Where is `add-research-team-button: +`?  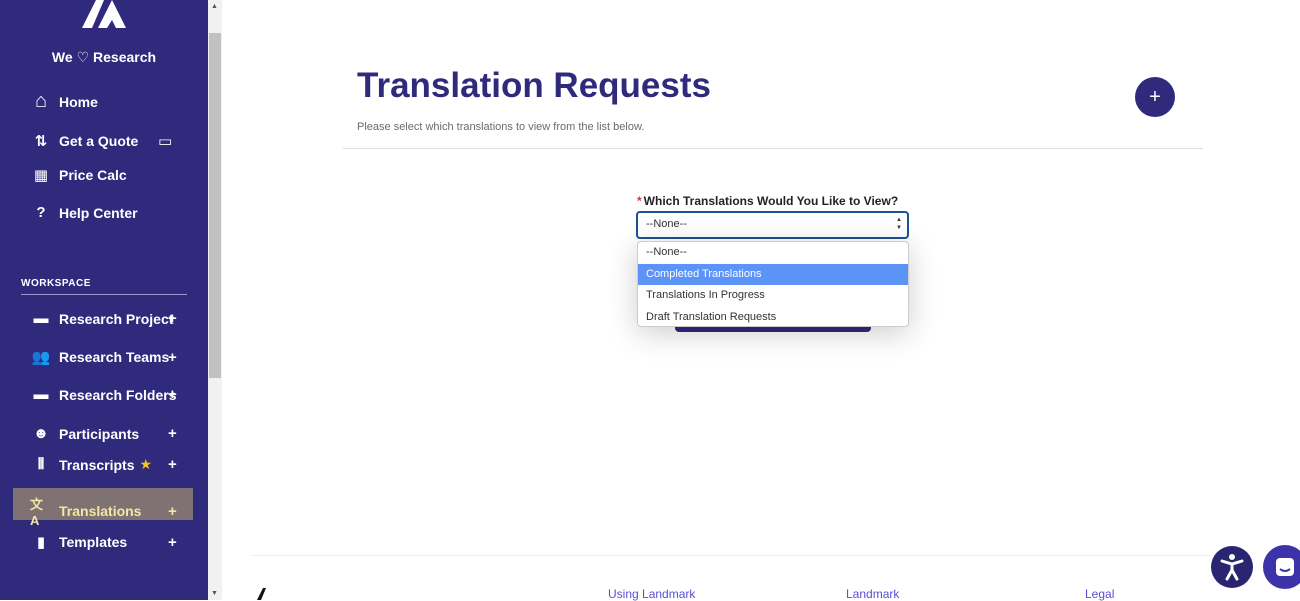
add-research-team-button: + is located at coordinates (172, 357).